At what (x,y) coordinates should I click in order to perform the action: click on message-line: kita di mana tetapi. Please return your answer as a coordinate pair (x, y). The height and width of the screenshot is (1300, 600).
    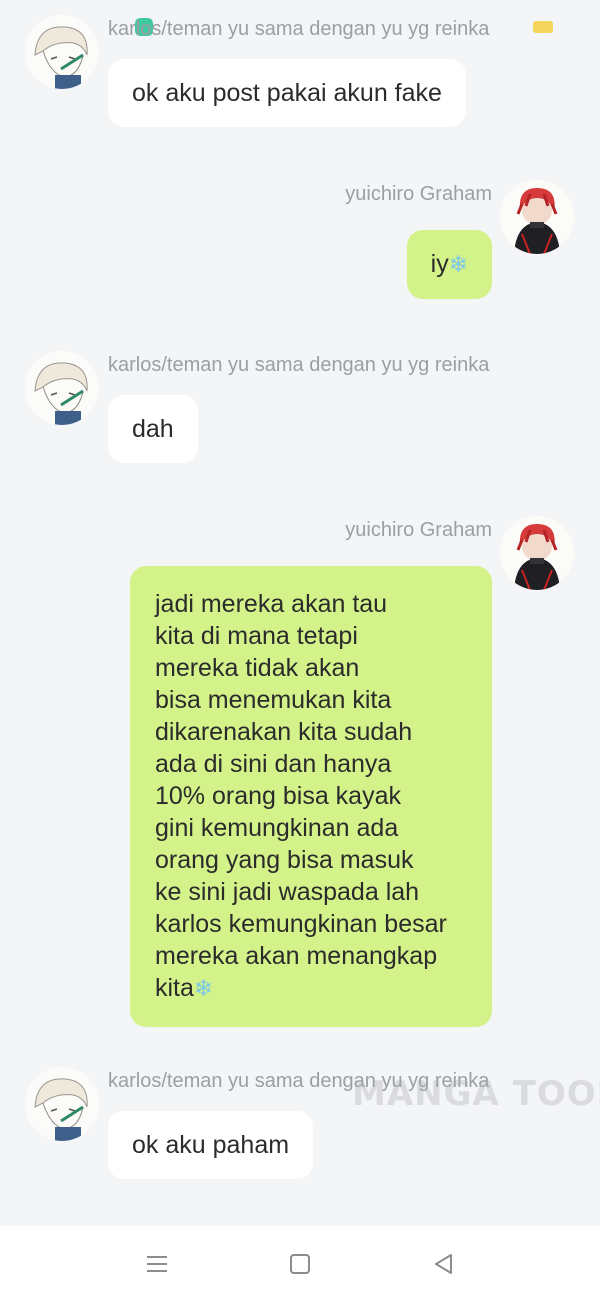
    Looking at the image, I should click on (256, 636).